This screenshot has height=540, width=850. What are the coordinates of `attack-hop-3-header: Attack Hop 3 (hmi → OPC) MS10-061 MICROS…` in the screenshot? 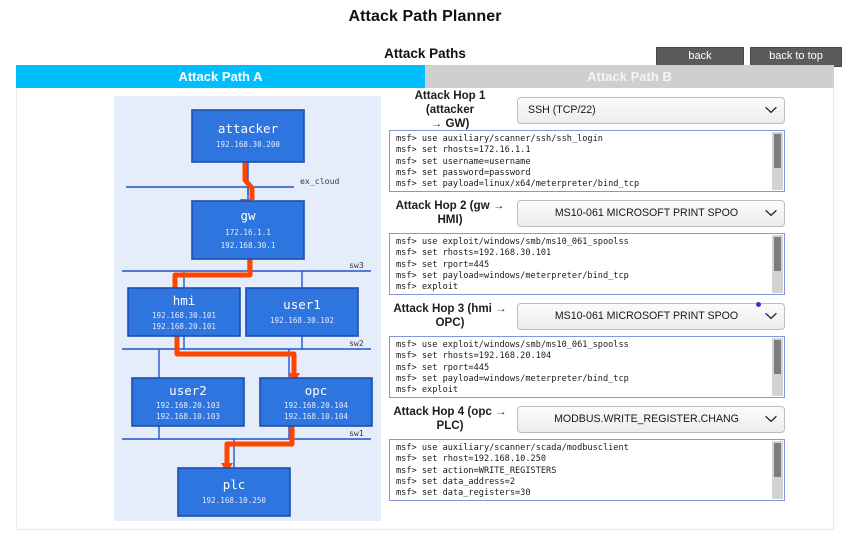 It's located at (587, 316).